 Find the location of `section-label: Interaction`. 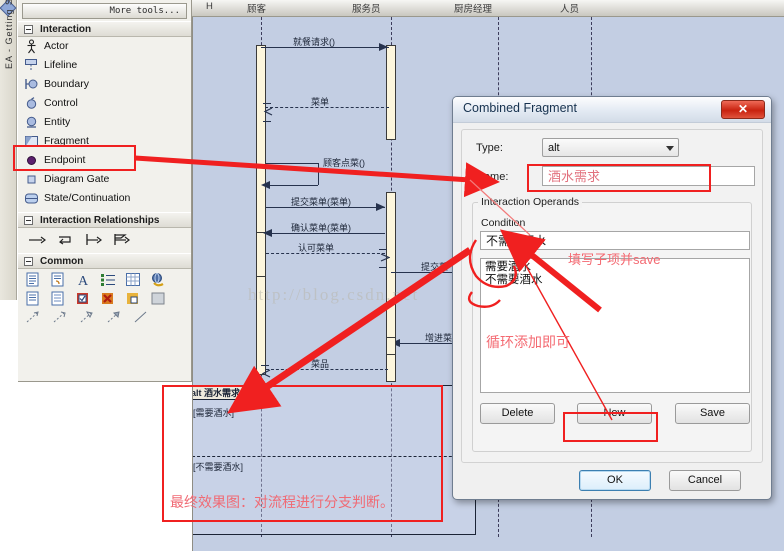

section-label: Interaction is located at coordinates (66, 29).